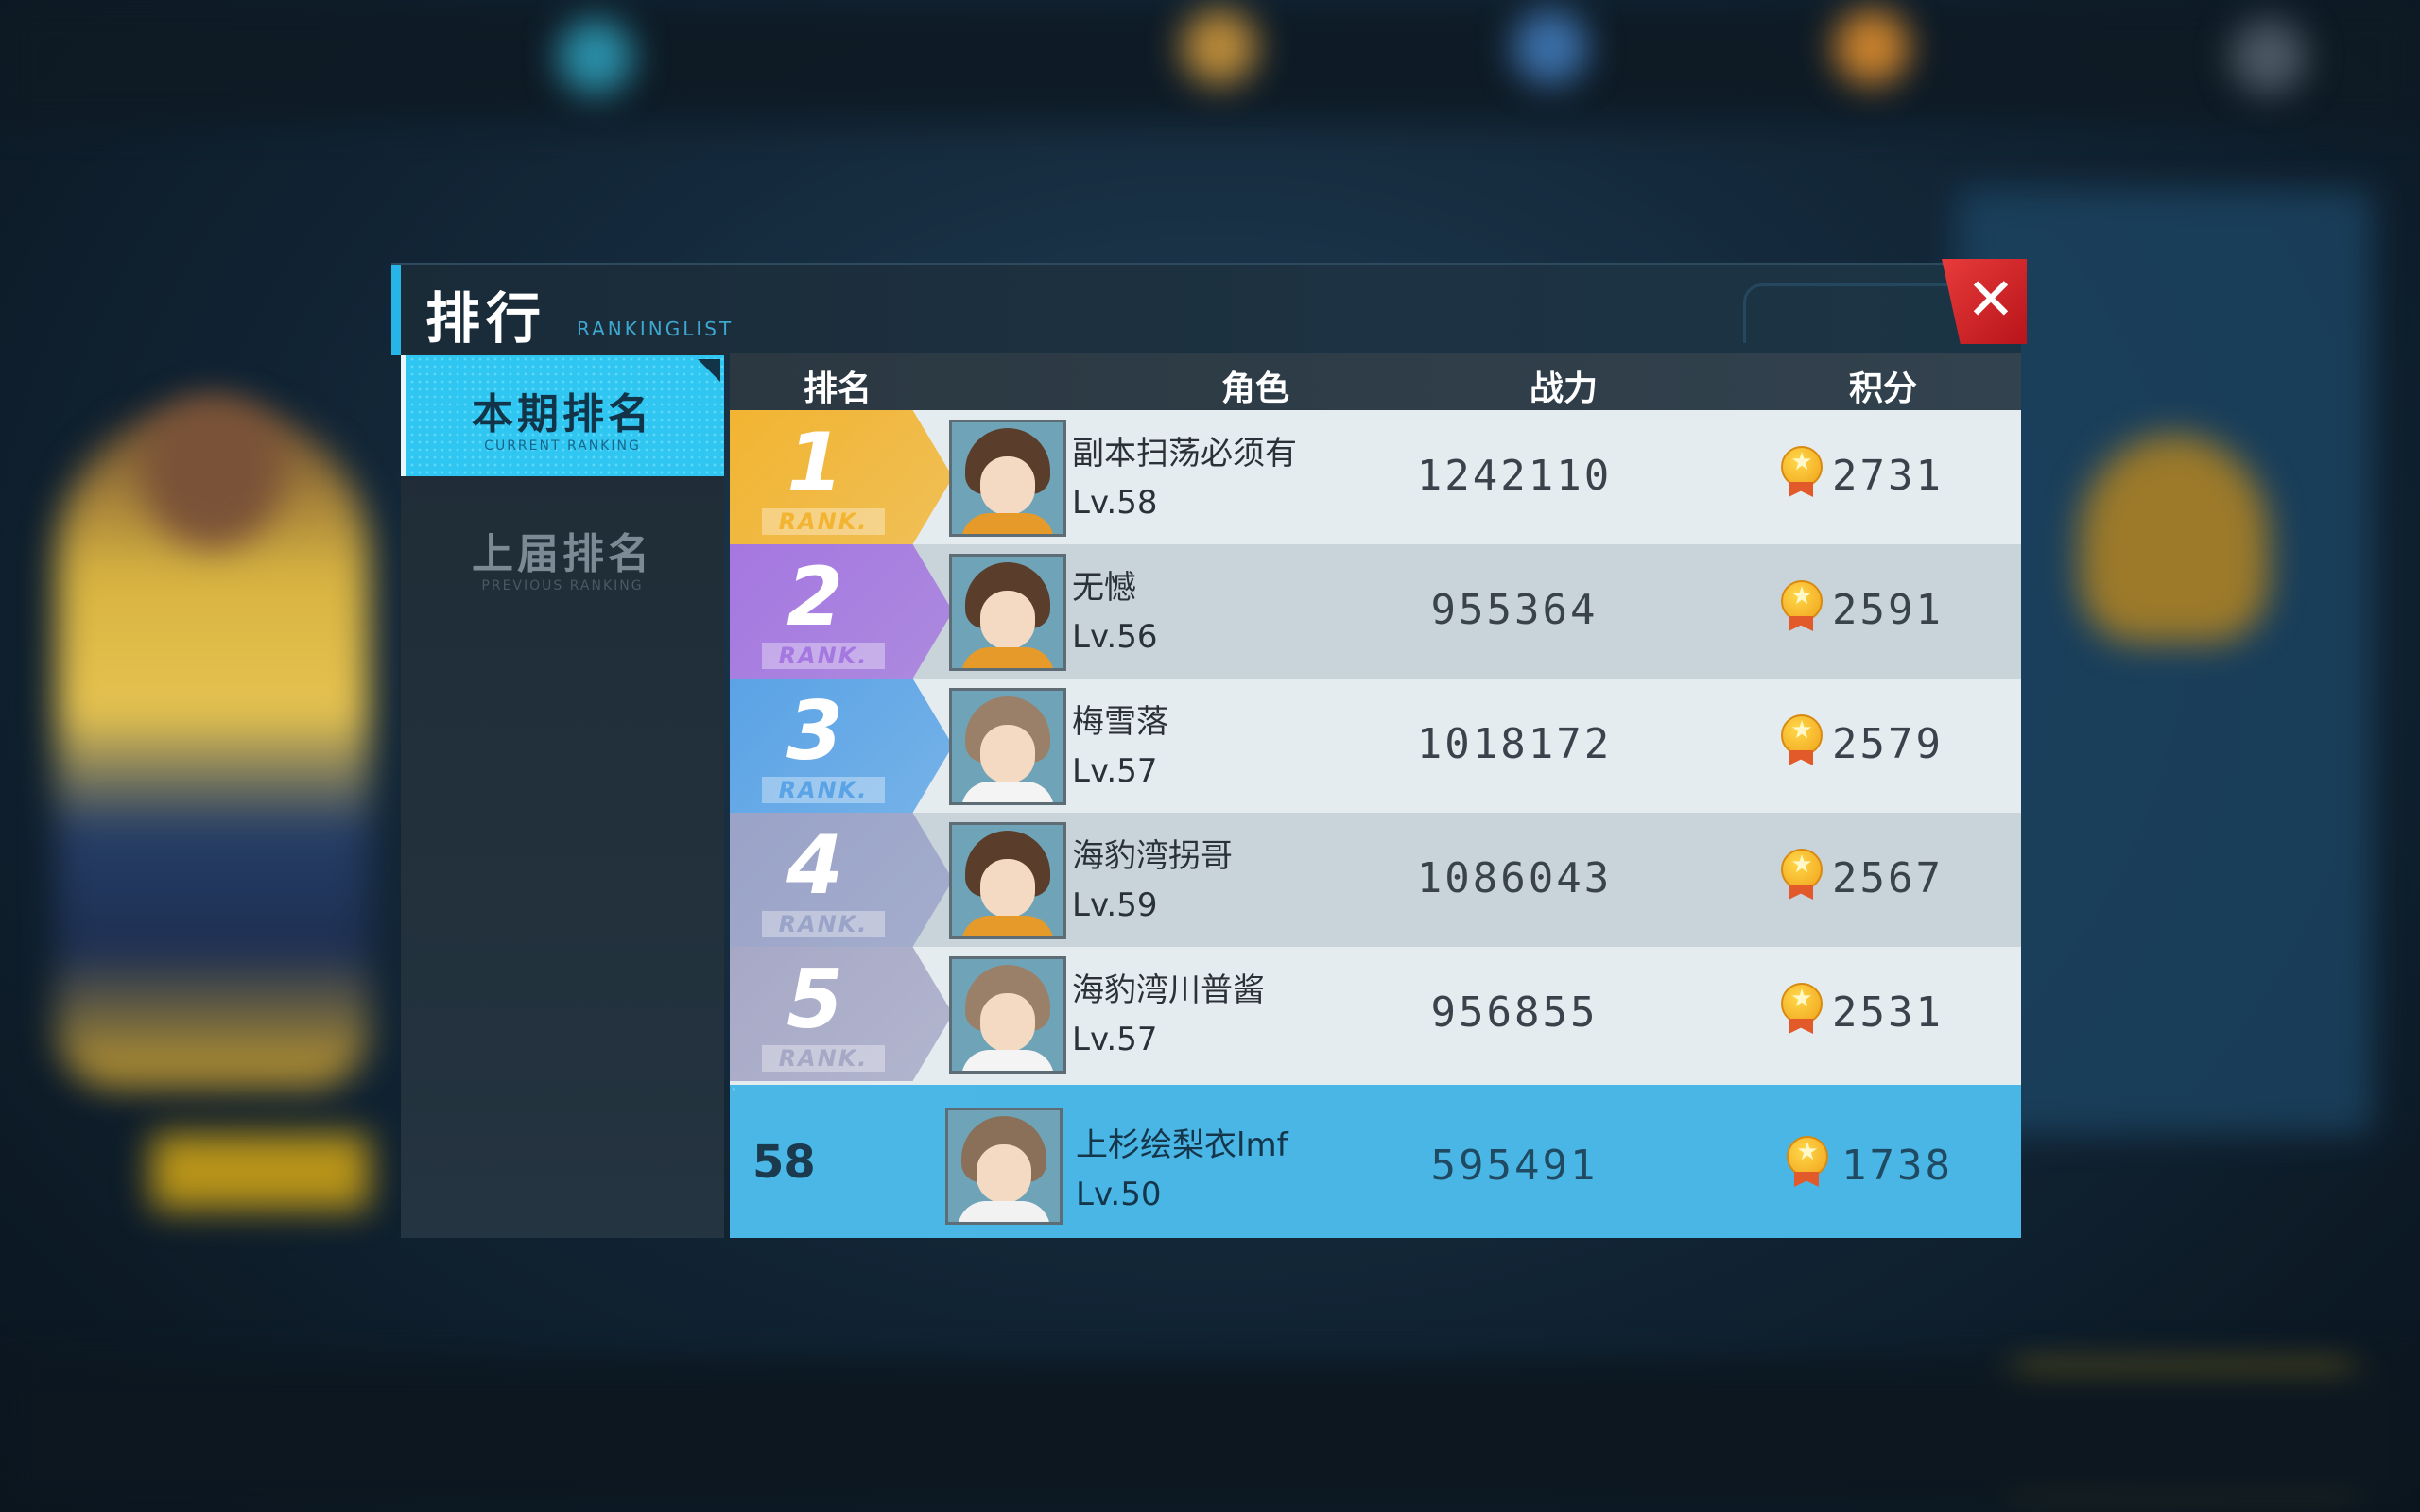  Describe the element at coordinates (562, 446) in the screenshot. I see `tab-sublabel: CURRENT RANKING` at that location.